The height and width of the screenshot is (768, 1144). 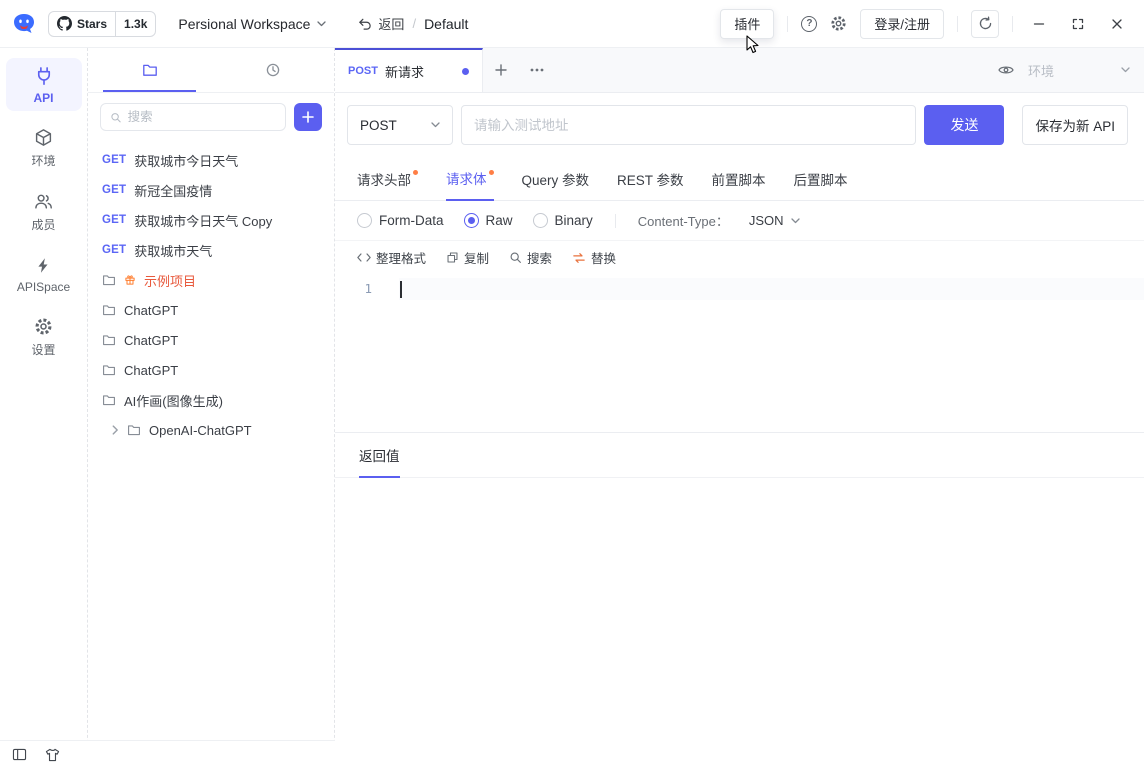 I want to click on plugin-button: 插件, so click(x=747, y=23).